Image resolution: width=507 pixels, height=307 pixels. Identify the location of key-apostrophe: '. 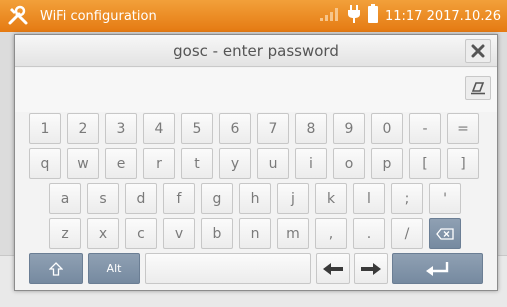
(445, 198).